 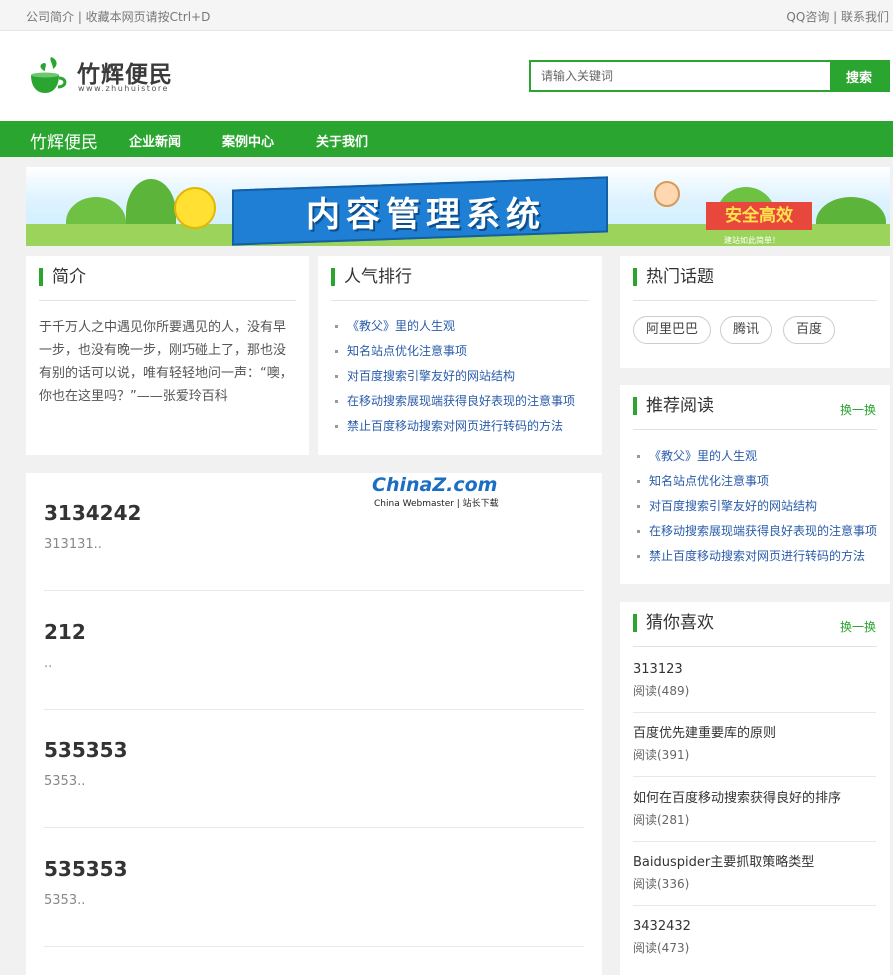 I want to click on post-summary: 313131.., so click(x=73, y=544).